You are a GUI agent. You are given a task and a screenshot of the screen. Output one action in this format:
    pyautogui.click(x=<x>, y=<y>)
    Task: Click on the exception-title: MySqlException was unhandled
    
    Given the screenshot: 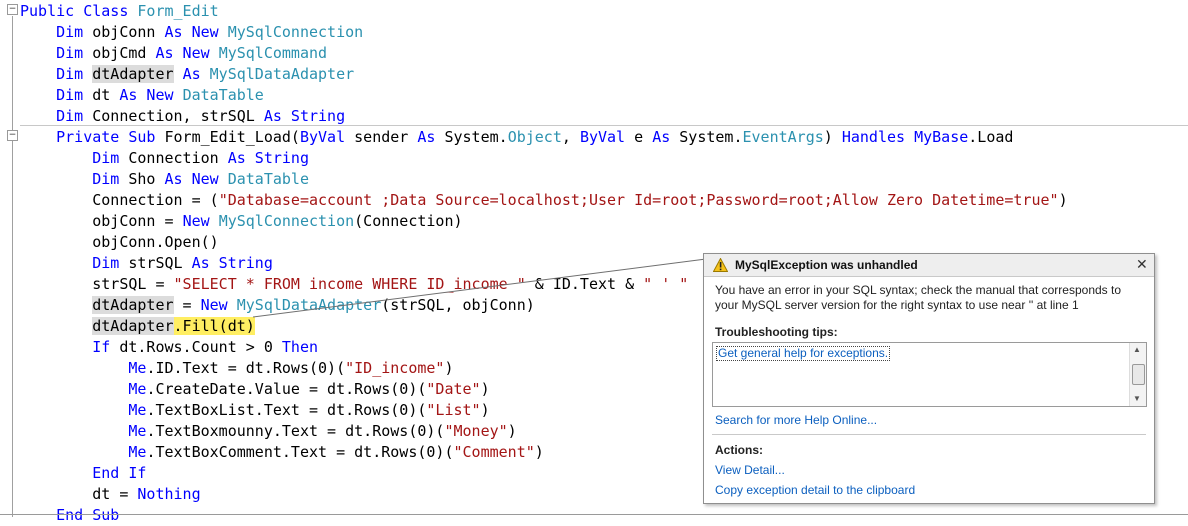 What is the action you would take?
    pyautogui.click(x=826, y=265)
    